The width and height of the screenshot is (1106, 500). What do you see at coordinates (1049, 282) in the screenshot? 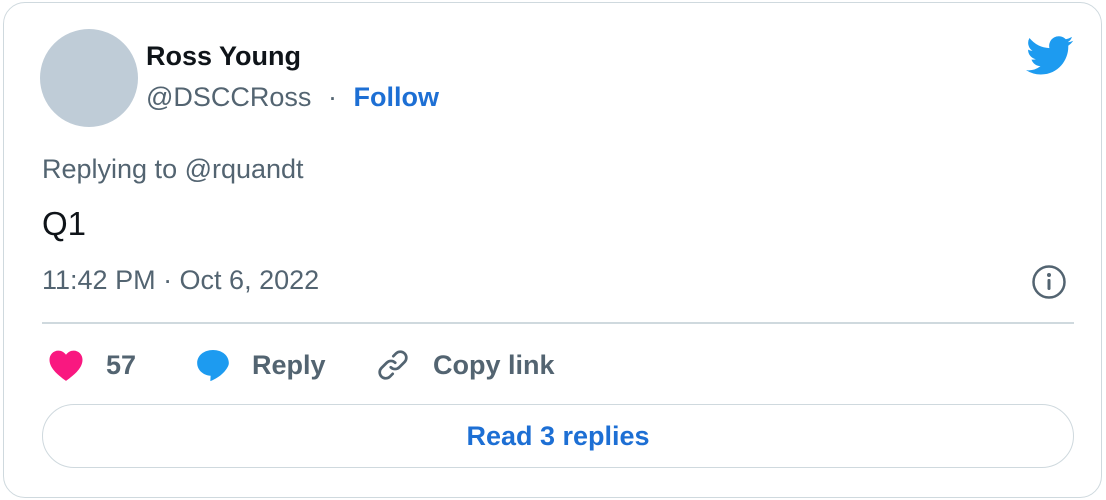
I see `info-icon` at bounding box center [1049, 282].